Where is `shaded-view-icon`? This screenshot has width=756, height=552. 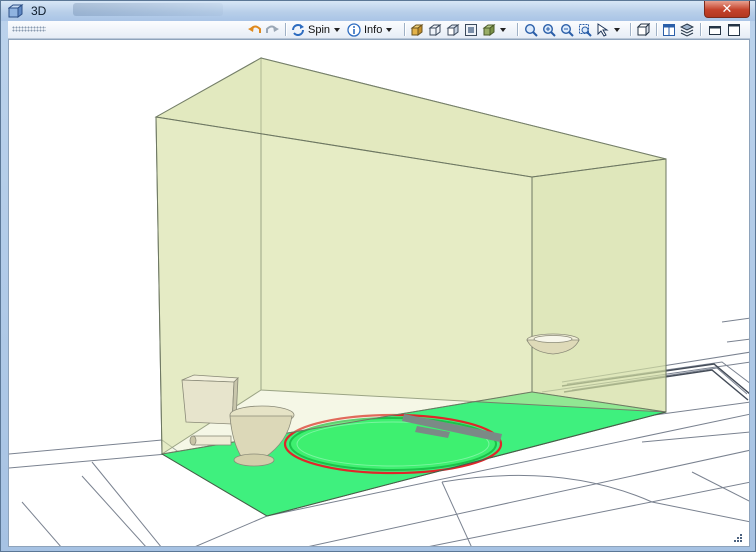
shaded-view-icon is located at coordinates (417, 29).